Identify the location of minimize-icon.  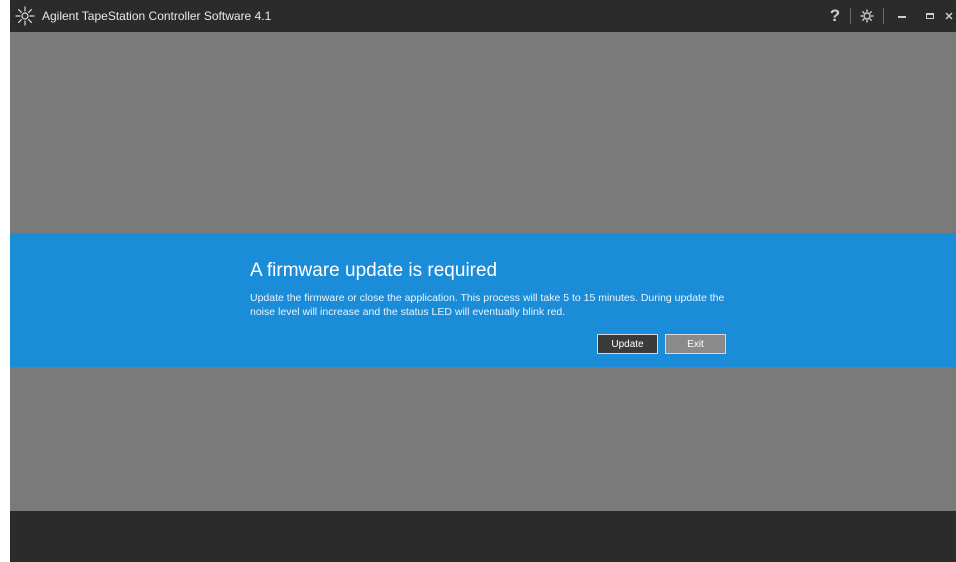
(902, 17).